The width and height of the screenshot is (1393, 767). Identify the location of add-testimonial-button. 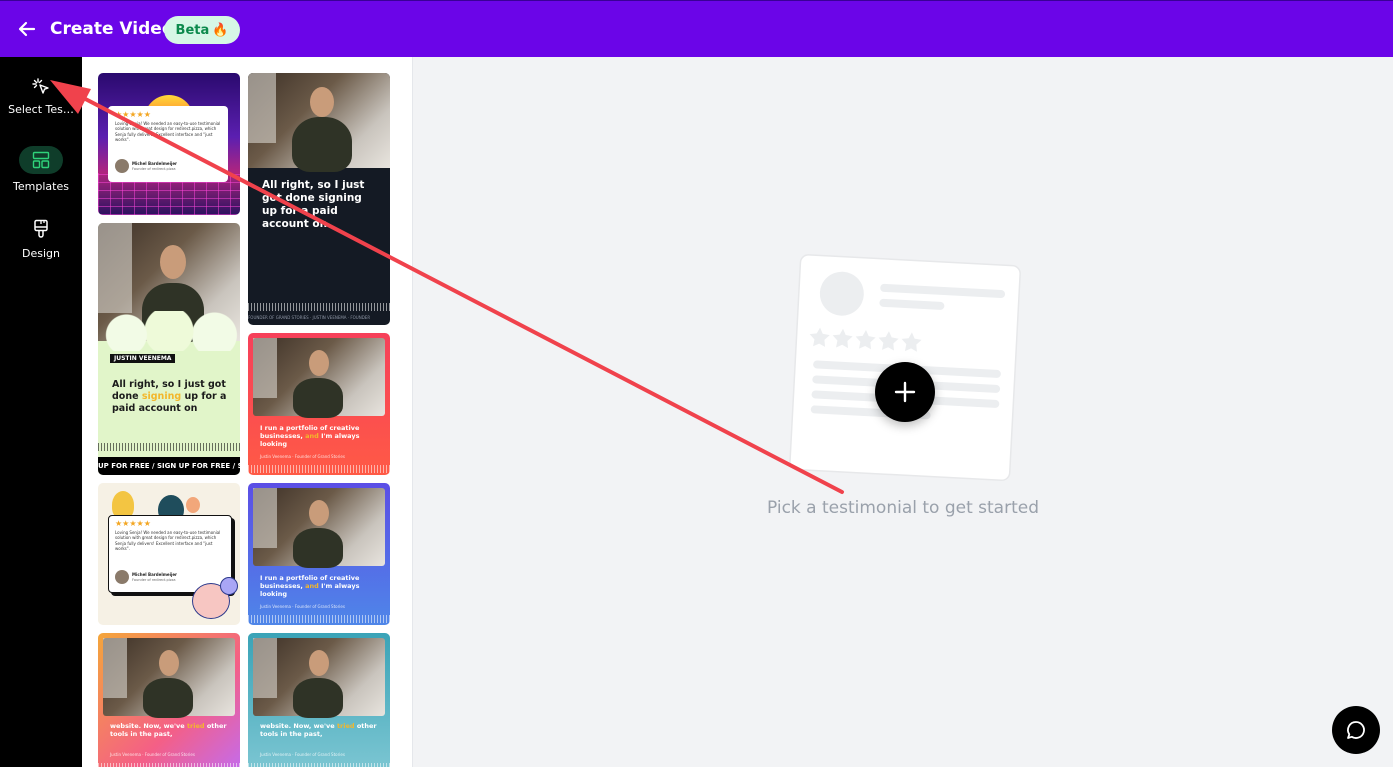
(905, 392).